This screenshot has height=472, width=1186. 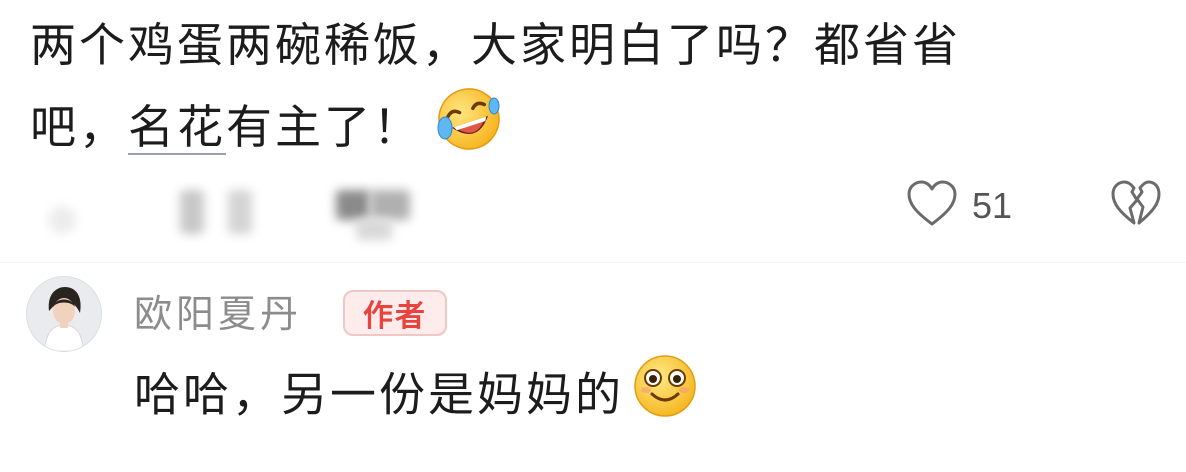 What do you see at coordinates (395, 313) in the screenshot?
I see `author-badge: 作者` at bounding box center [395, 313].